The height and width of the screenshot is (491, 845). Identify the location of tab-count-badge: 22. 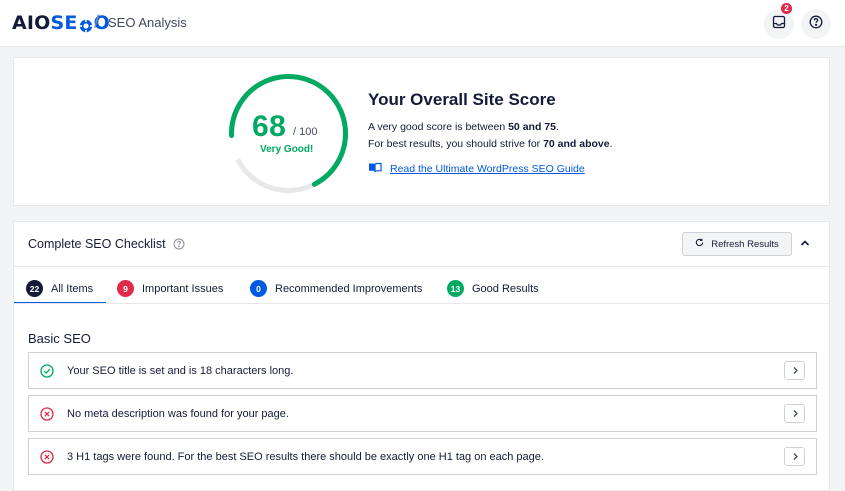
(34, 288).